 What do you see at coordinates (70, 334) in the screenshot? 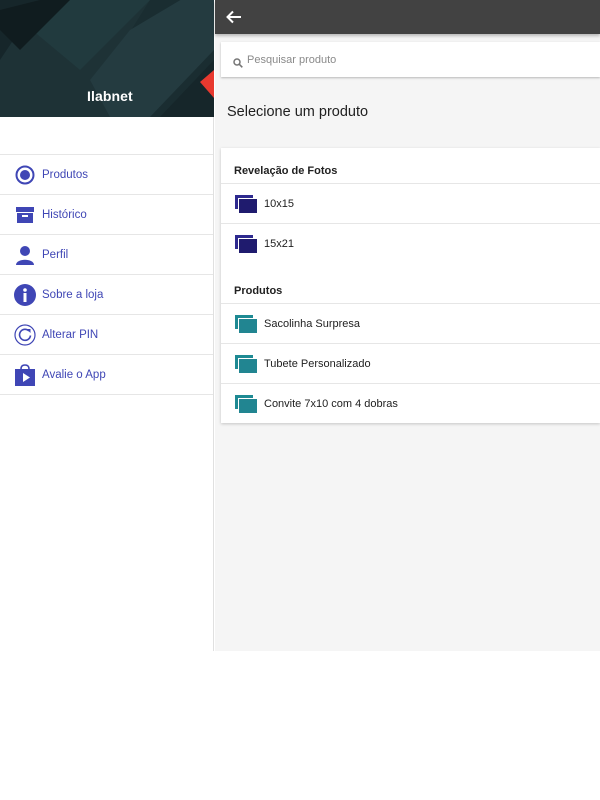
I see `menu-item-label: Alterar PIN` at bounding box center [70, 334].